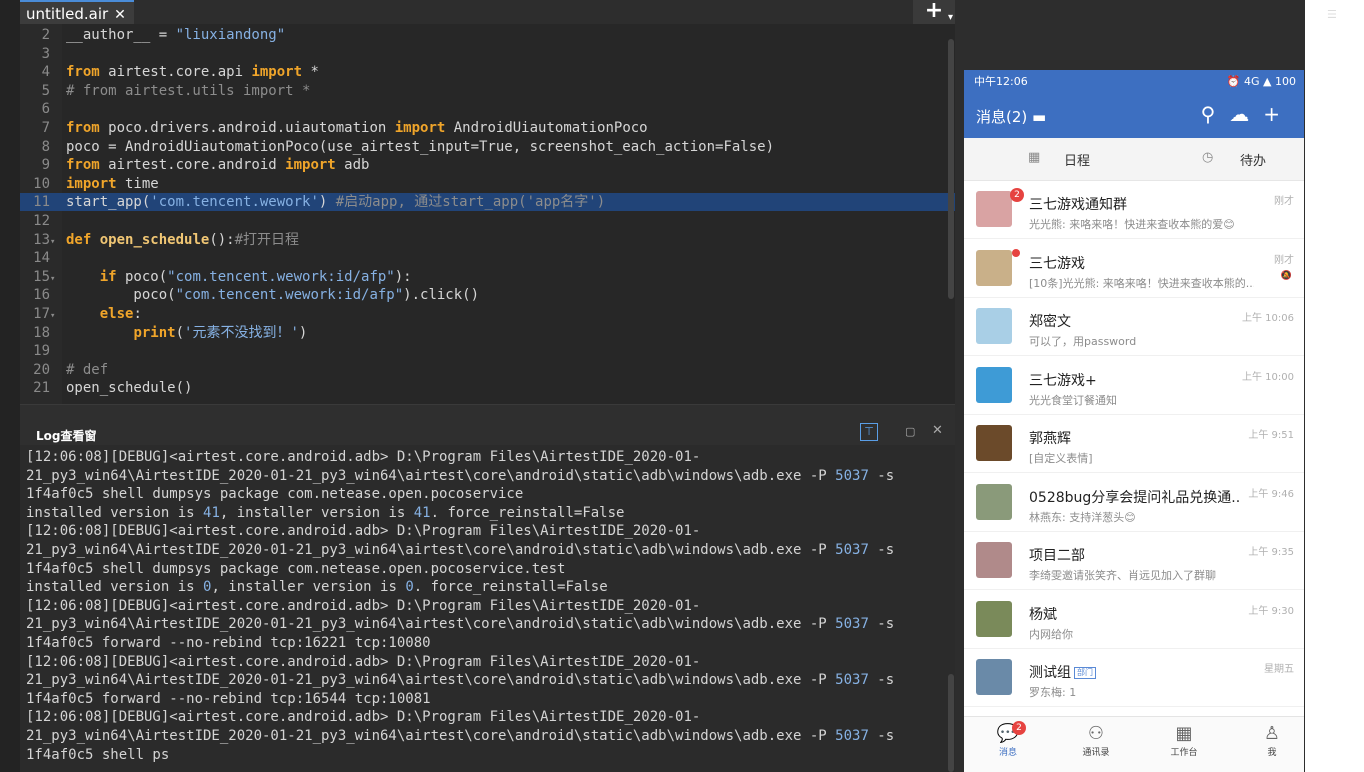  What do you see at coordinates (1083, 341) in the screenshot?
I see `conversation-preview: 可以了，用password` at bounding box center [1083, 341].